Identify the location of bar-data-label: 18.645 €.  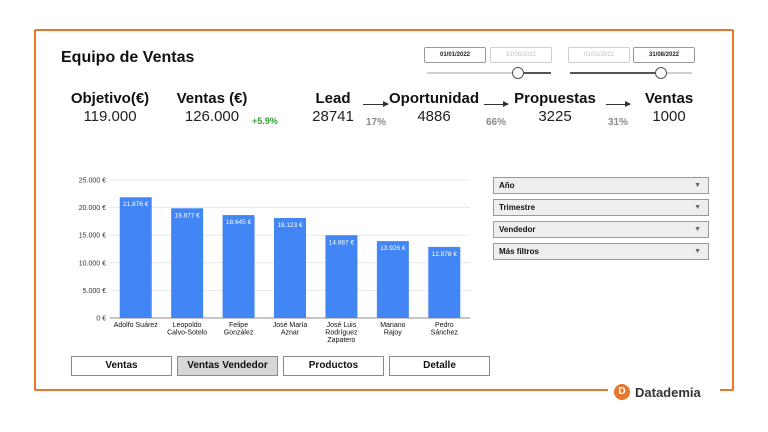
(239, 222).